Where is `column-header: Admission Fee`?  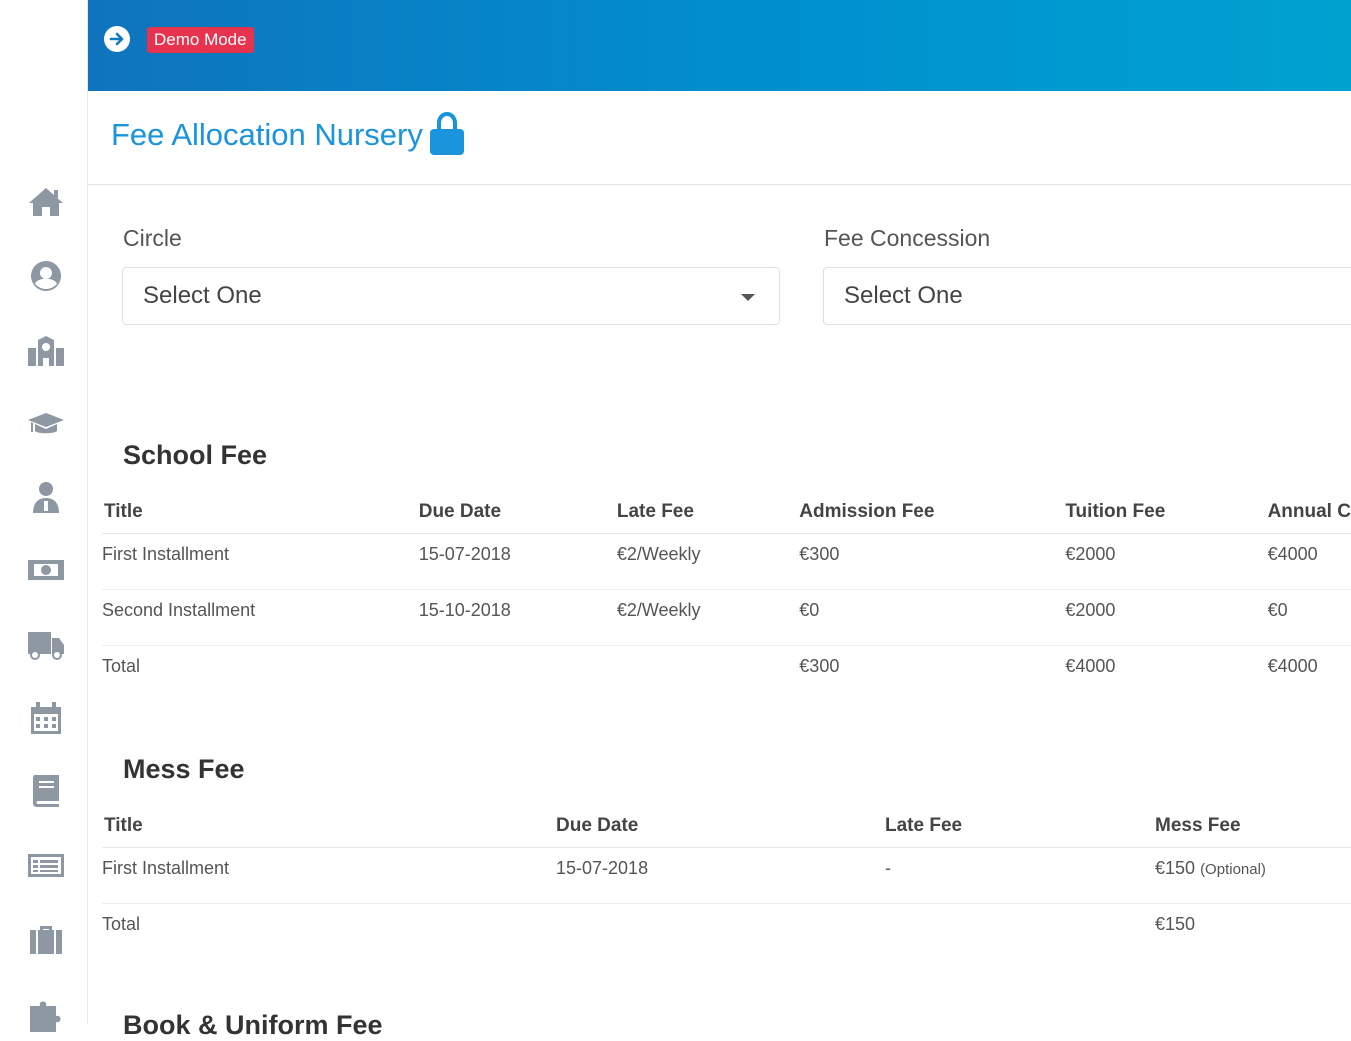 column-header: Admission Fee is located at coordinates (932, 510).